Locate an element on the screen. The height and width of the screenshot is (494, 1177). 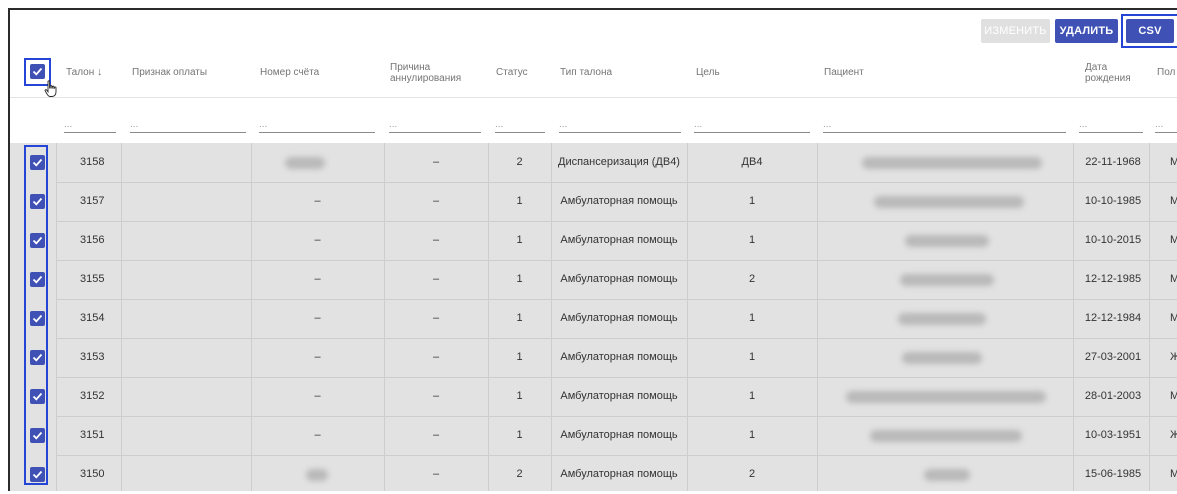
cell-talon: 3156 is located at coordinates (92, 240).